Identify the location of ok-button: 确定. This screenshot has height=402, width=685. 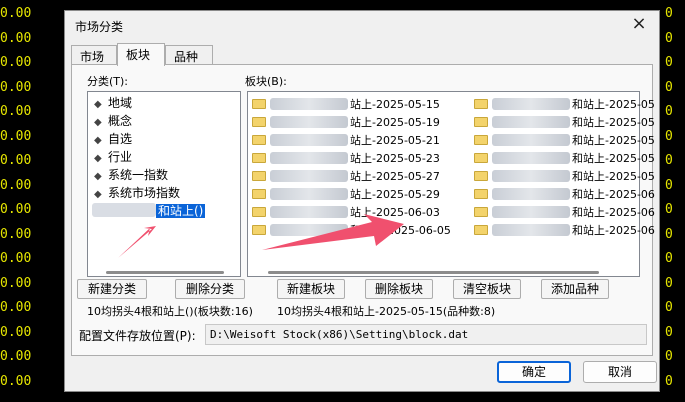
(534, 372).